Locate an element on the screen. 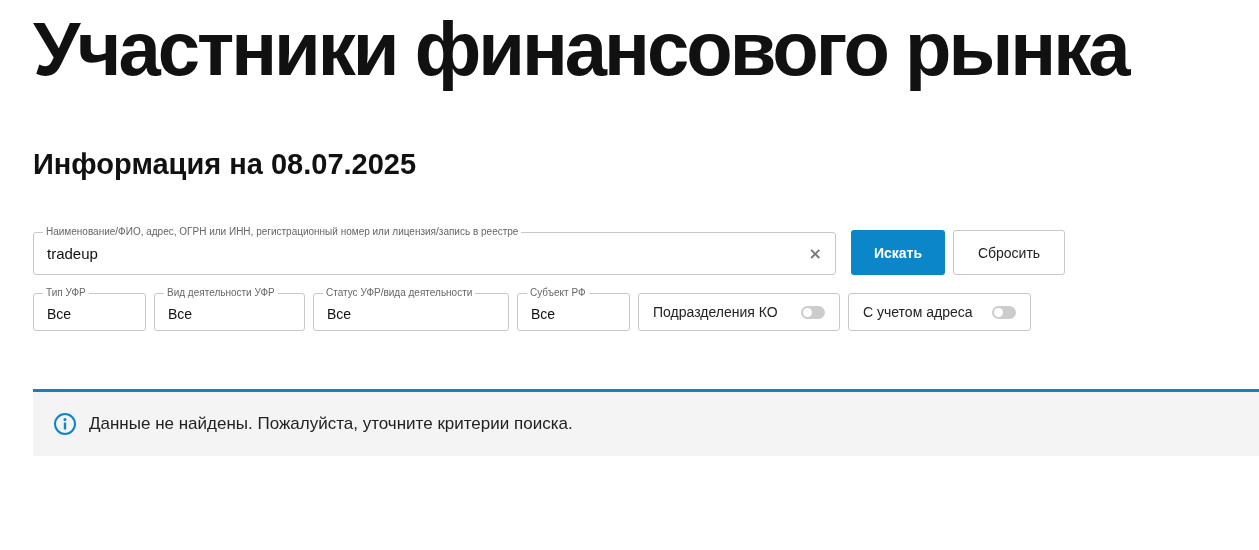 This screenshot has width=1259, height=550. filter-select: Субъект РФ Все is located at coordinates (573, 308).